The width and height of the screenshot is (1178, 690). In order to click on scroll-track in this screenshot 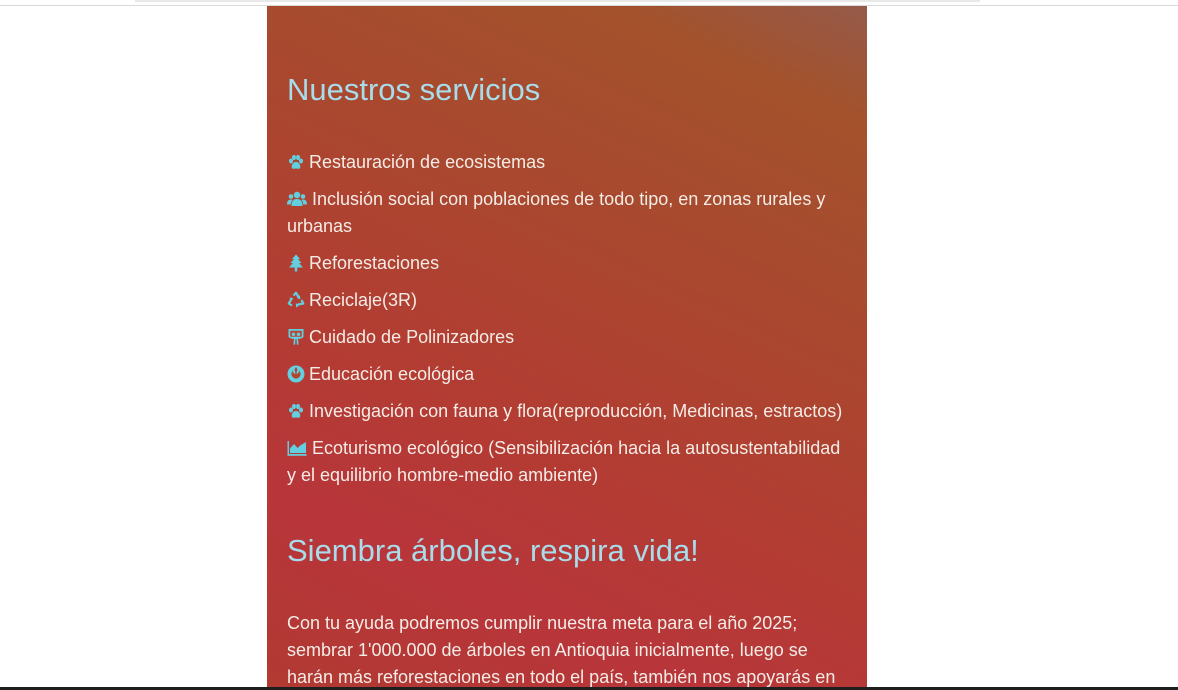, I will do `click(557, 1)`.